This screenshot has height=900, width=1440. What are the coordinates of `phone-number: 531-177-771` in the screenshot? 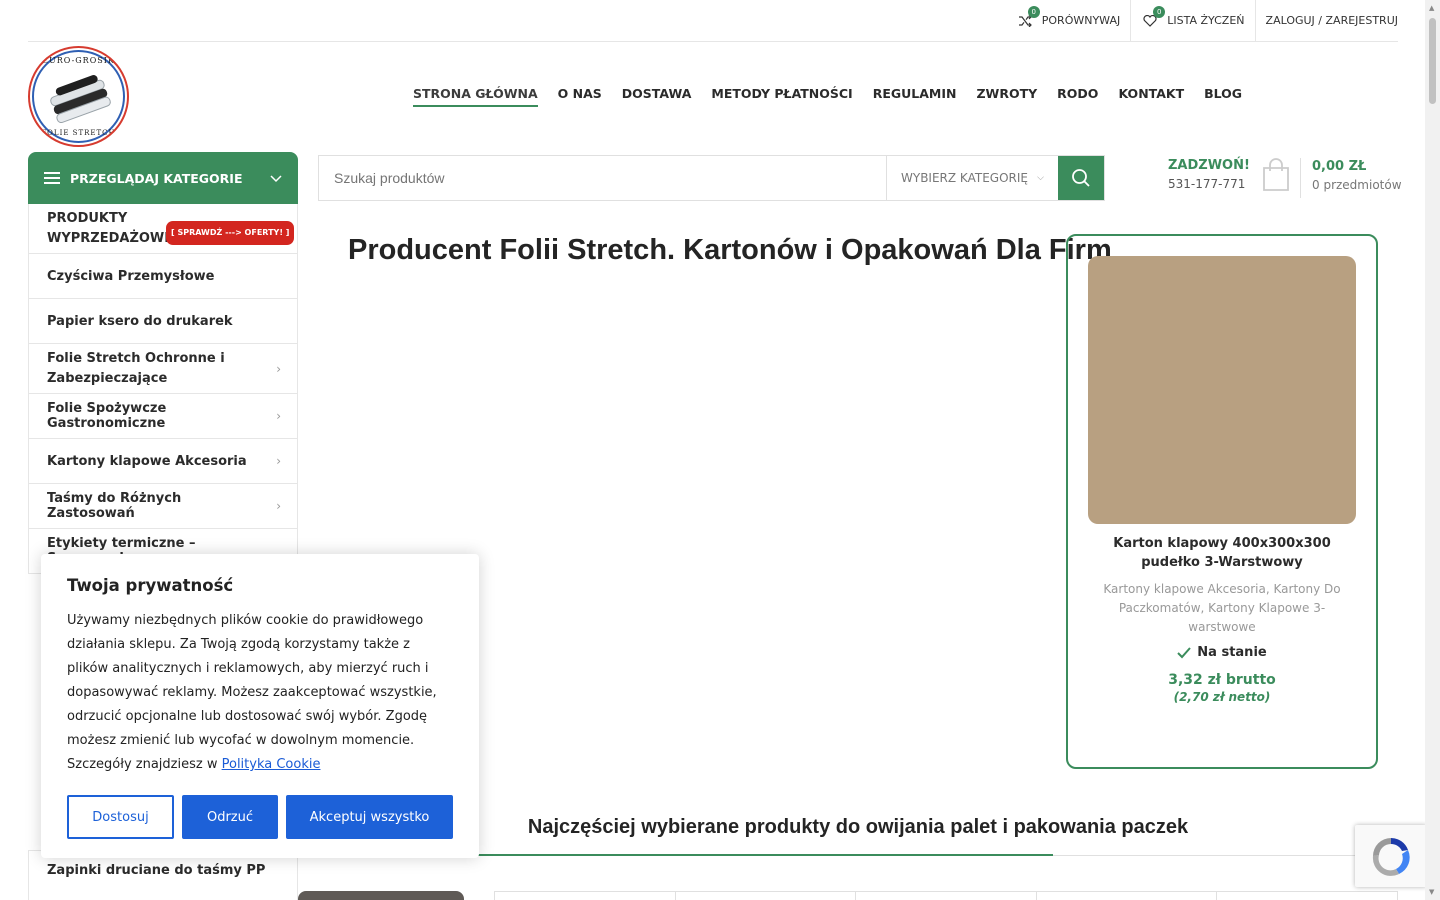 It's located at (1207, 184).